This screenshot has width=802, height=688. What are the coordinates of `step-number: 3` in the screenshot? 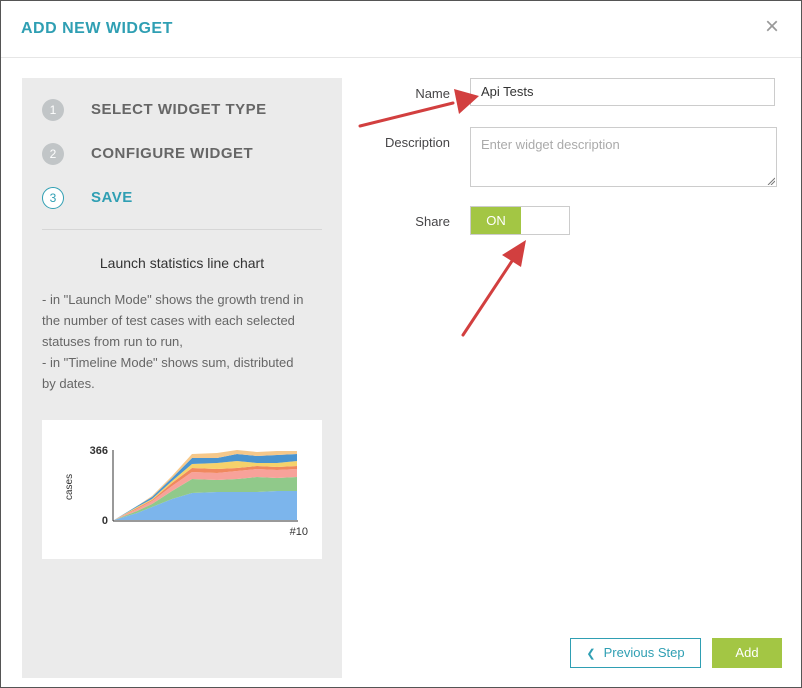 It's located at (53, 198).